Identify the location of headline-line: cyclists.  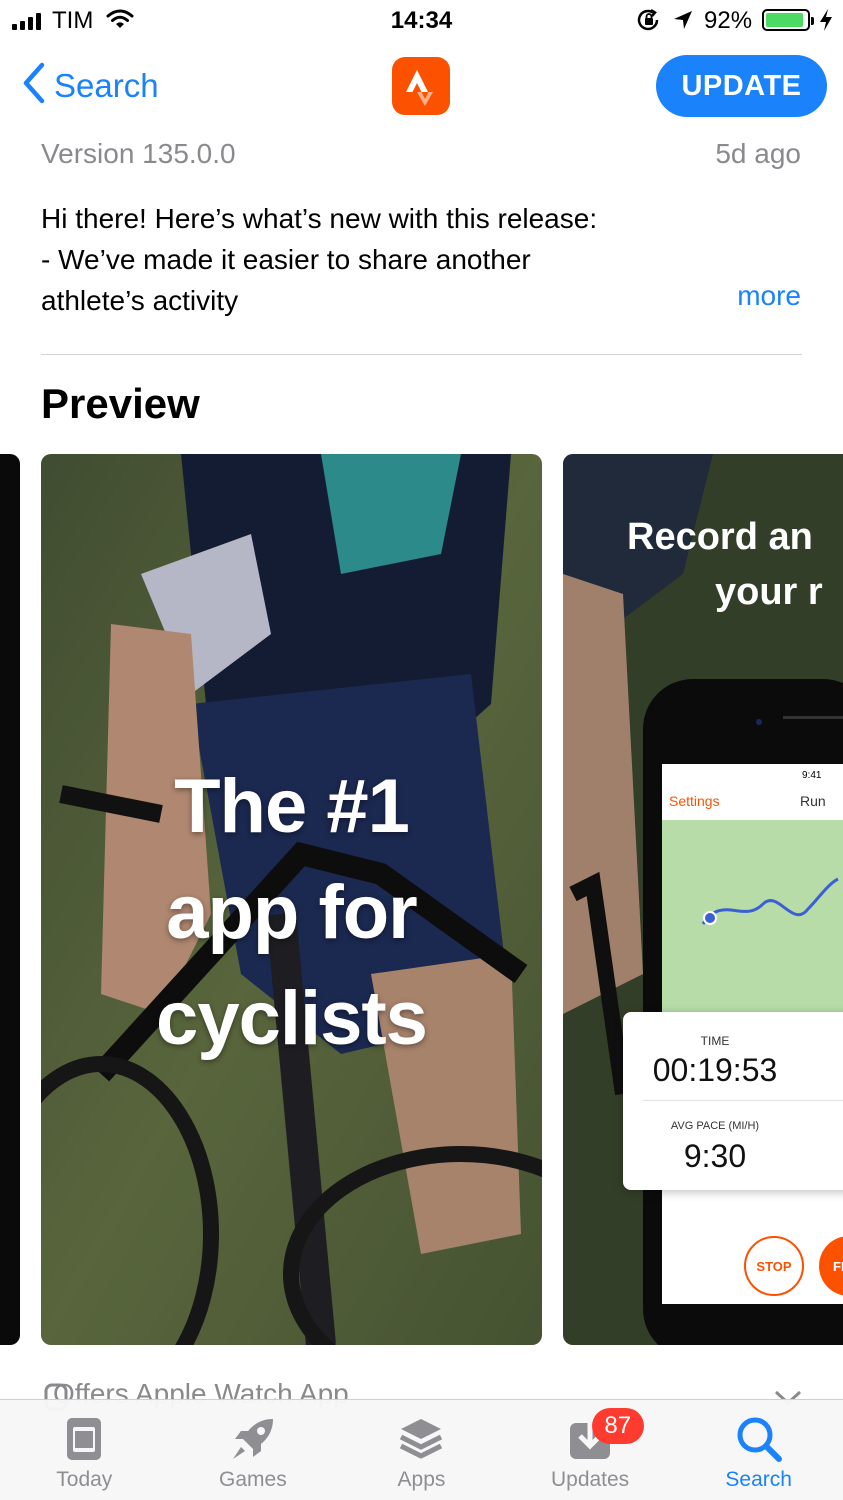
(292, 1018).